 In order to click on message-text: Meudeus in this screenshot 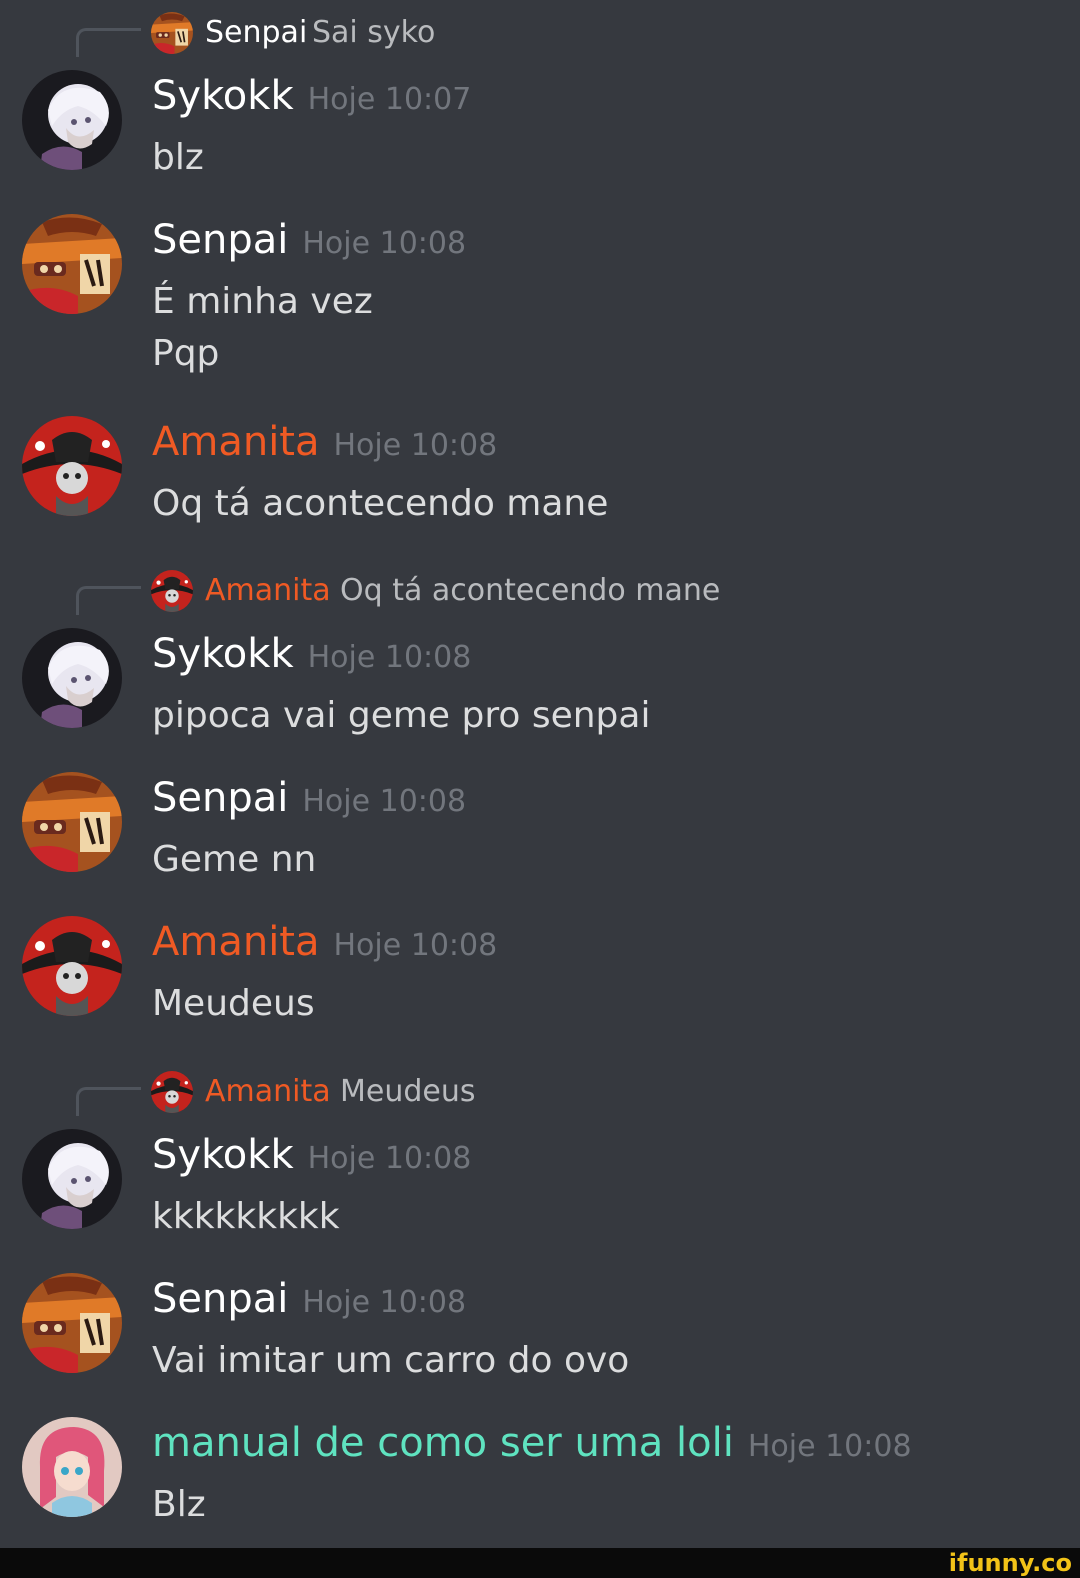, I will do `click(233, 1003)`.